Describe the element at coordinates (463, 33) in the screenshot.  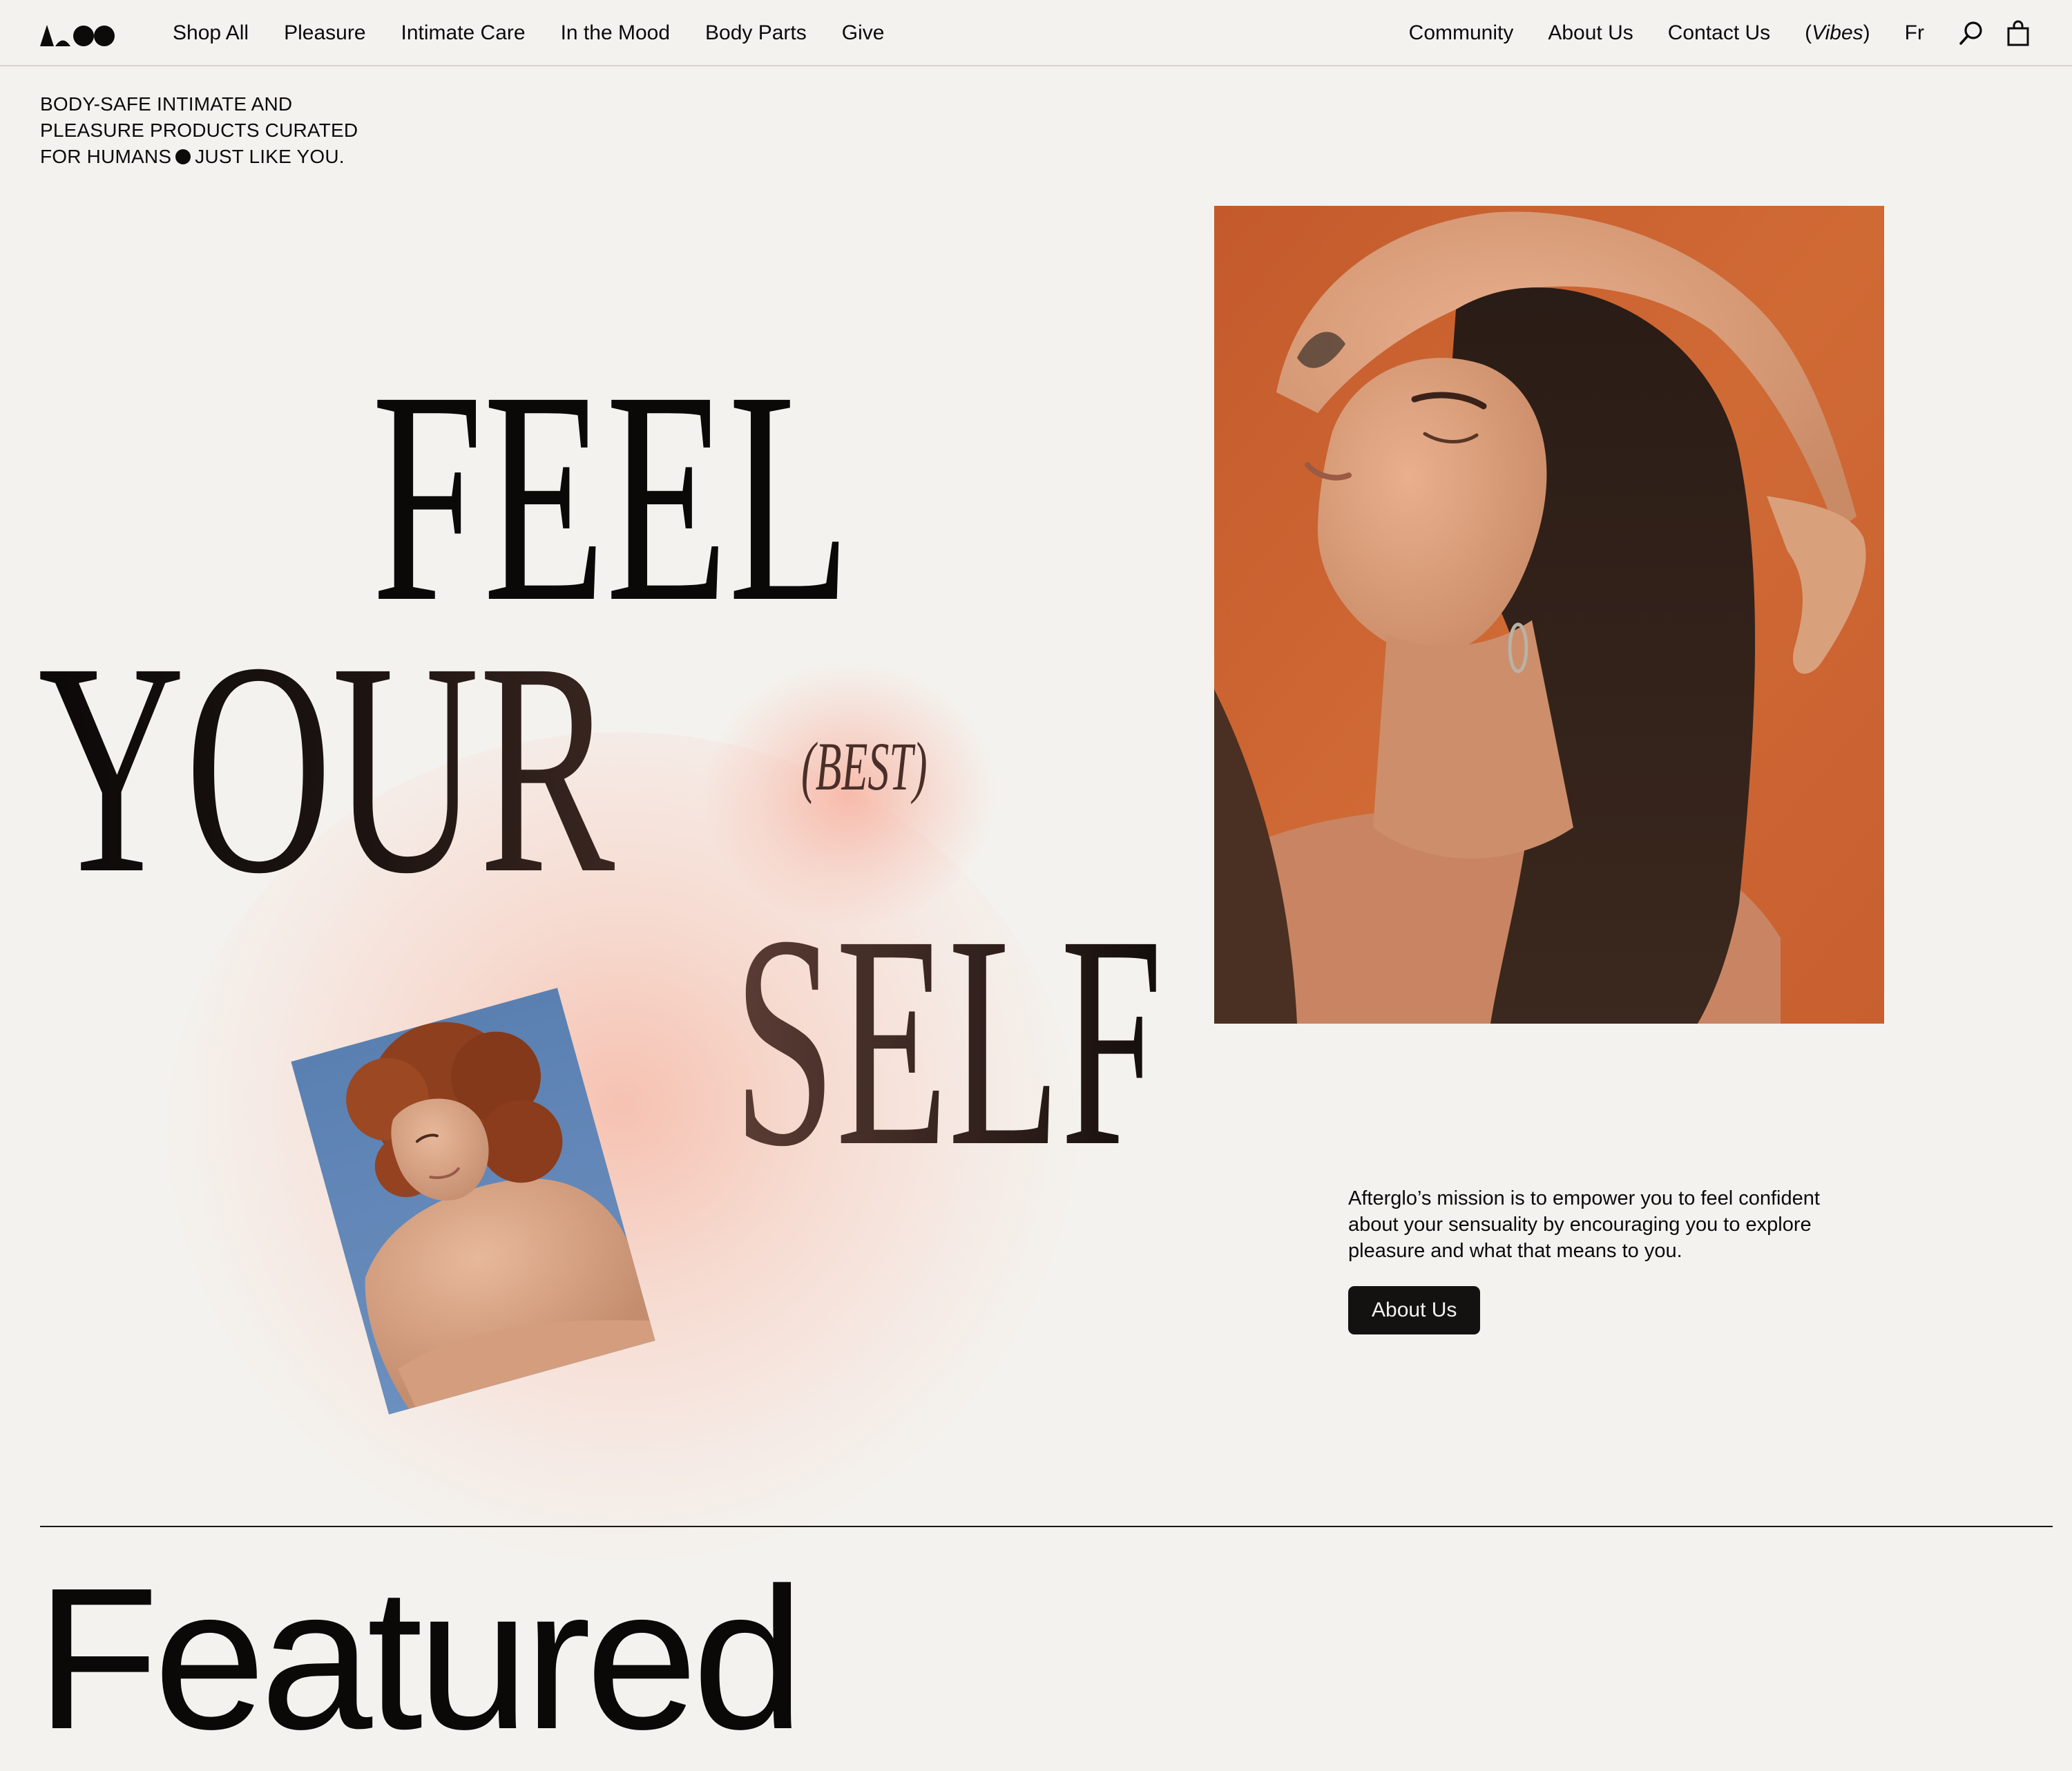
I see `nav-intimate-care: Intimate Care` at that location.